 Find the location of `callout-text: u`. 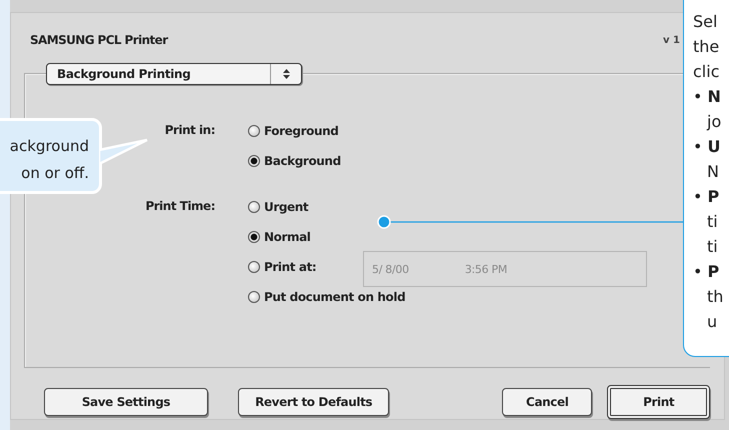

callout-text: u is located at coordinates (712, 322).